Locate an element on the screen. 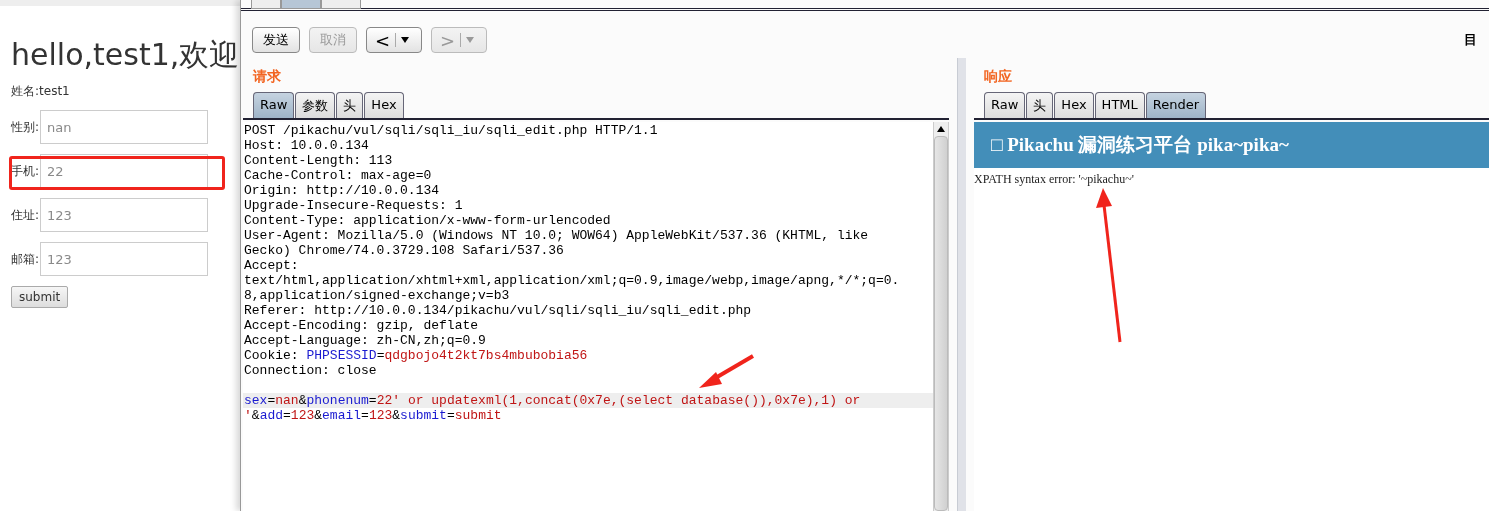 The height and width of the screenshot is (511, 1489). field-label: 邮箱: is located at coordinates (25, 259).